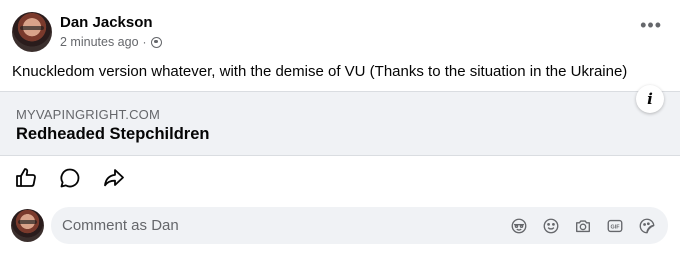 The height and width of the screenshot is (254, 680). What do you see at coordinates (359, 225) in the screenshot?
I see `comment-input: Comment as Dan GIF` at bounding box center [359, 225].